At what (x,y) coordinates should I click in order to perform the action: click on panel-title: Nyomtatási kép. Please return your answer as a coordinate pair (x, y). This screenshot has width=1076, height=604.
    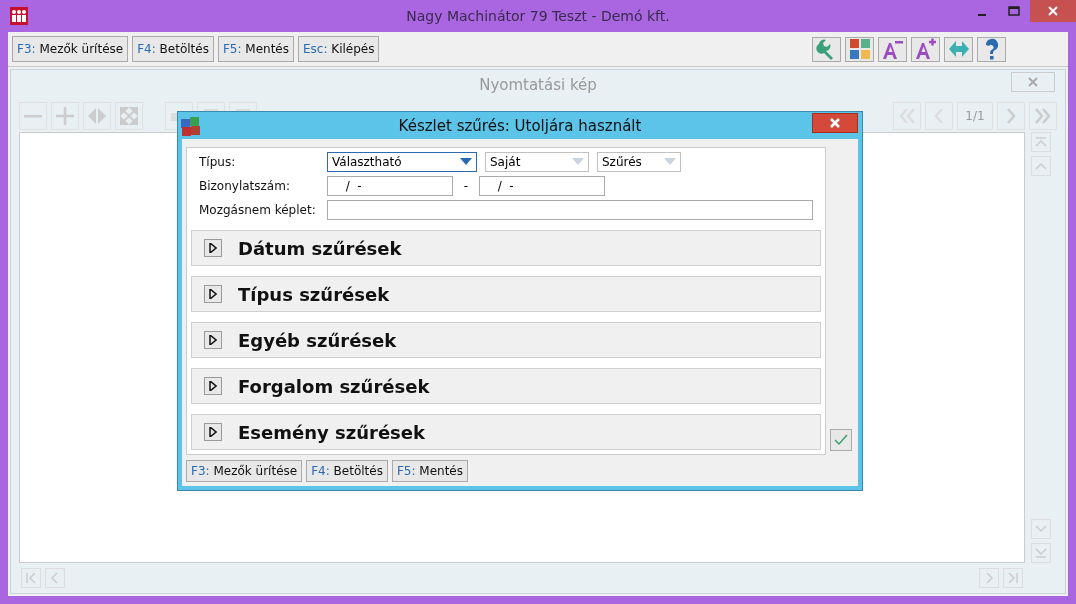
    Looking at the image, I should click on (538, 85).